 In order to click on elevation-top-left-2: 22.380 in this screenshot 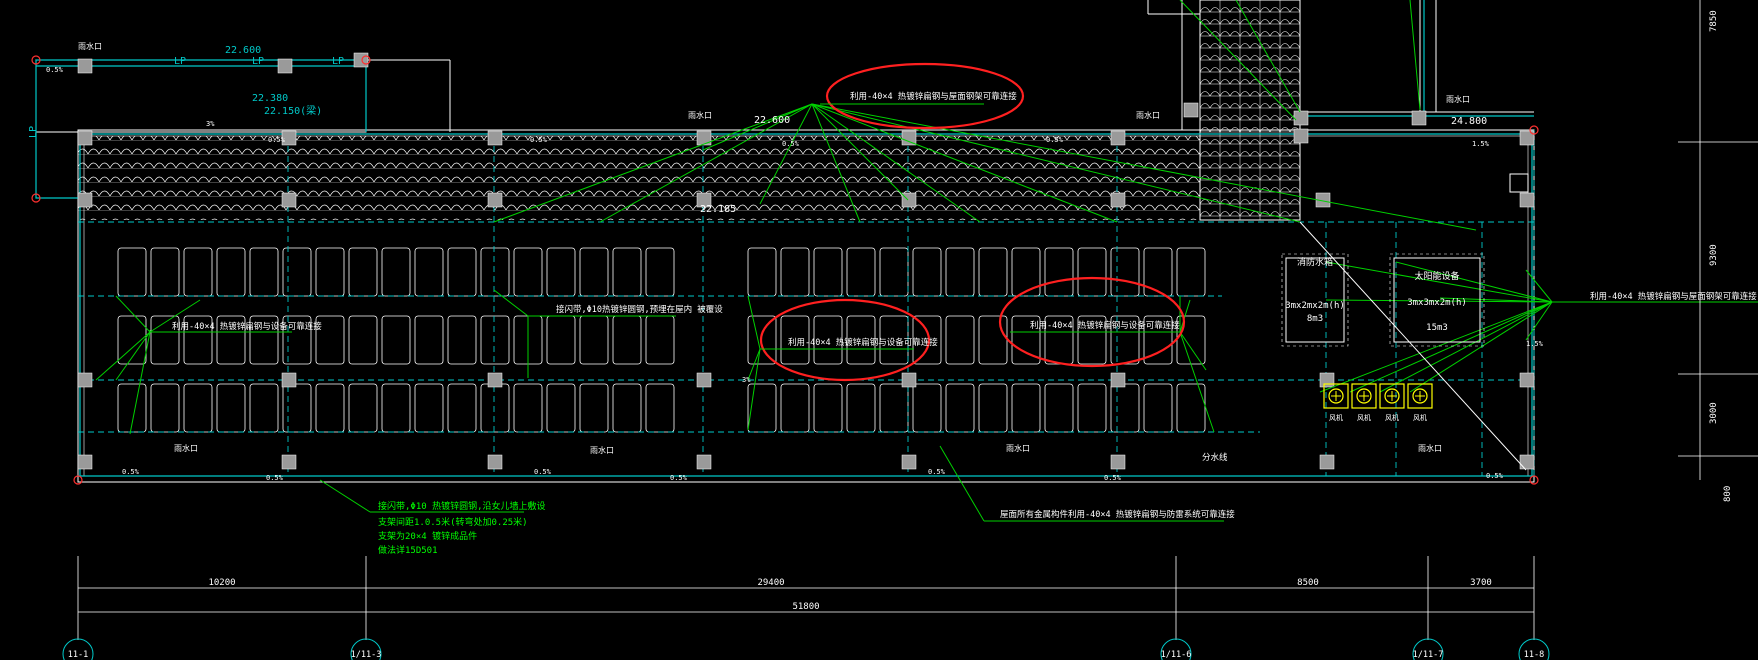, I will do `click(270, 98)`.